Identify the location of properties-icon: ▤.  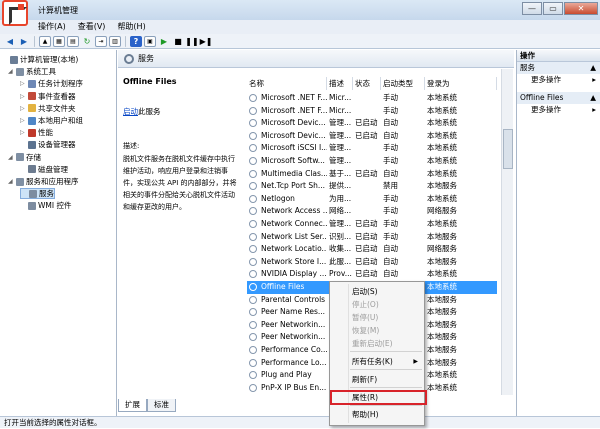
(73, 41).